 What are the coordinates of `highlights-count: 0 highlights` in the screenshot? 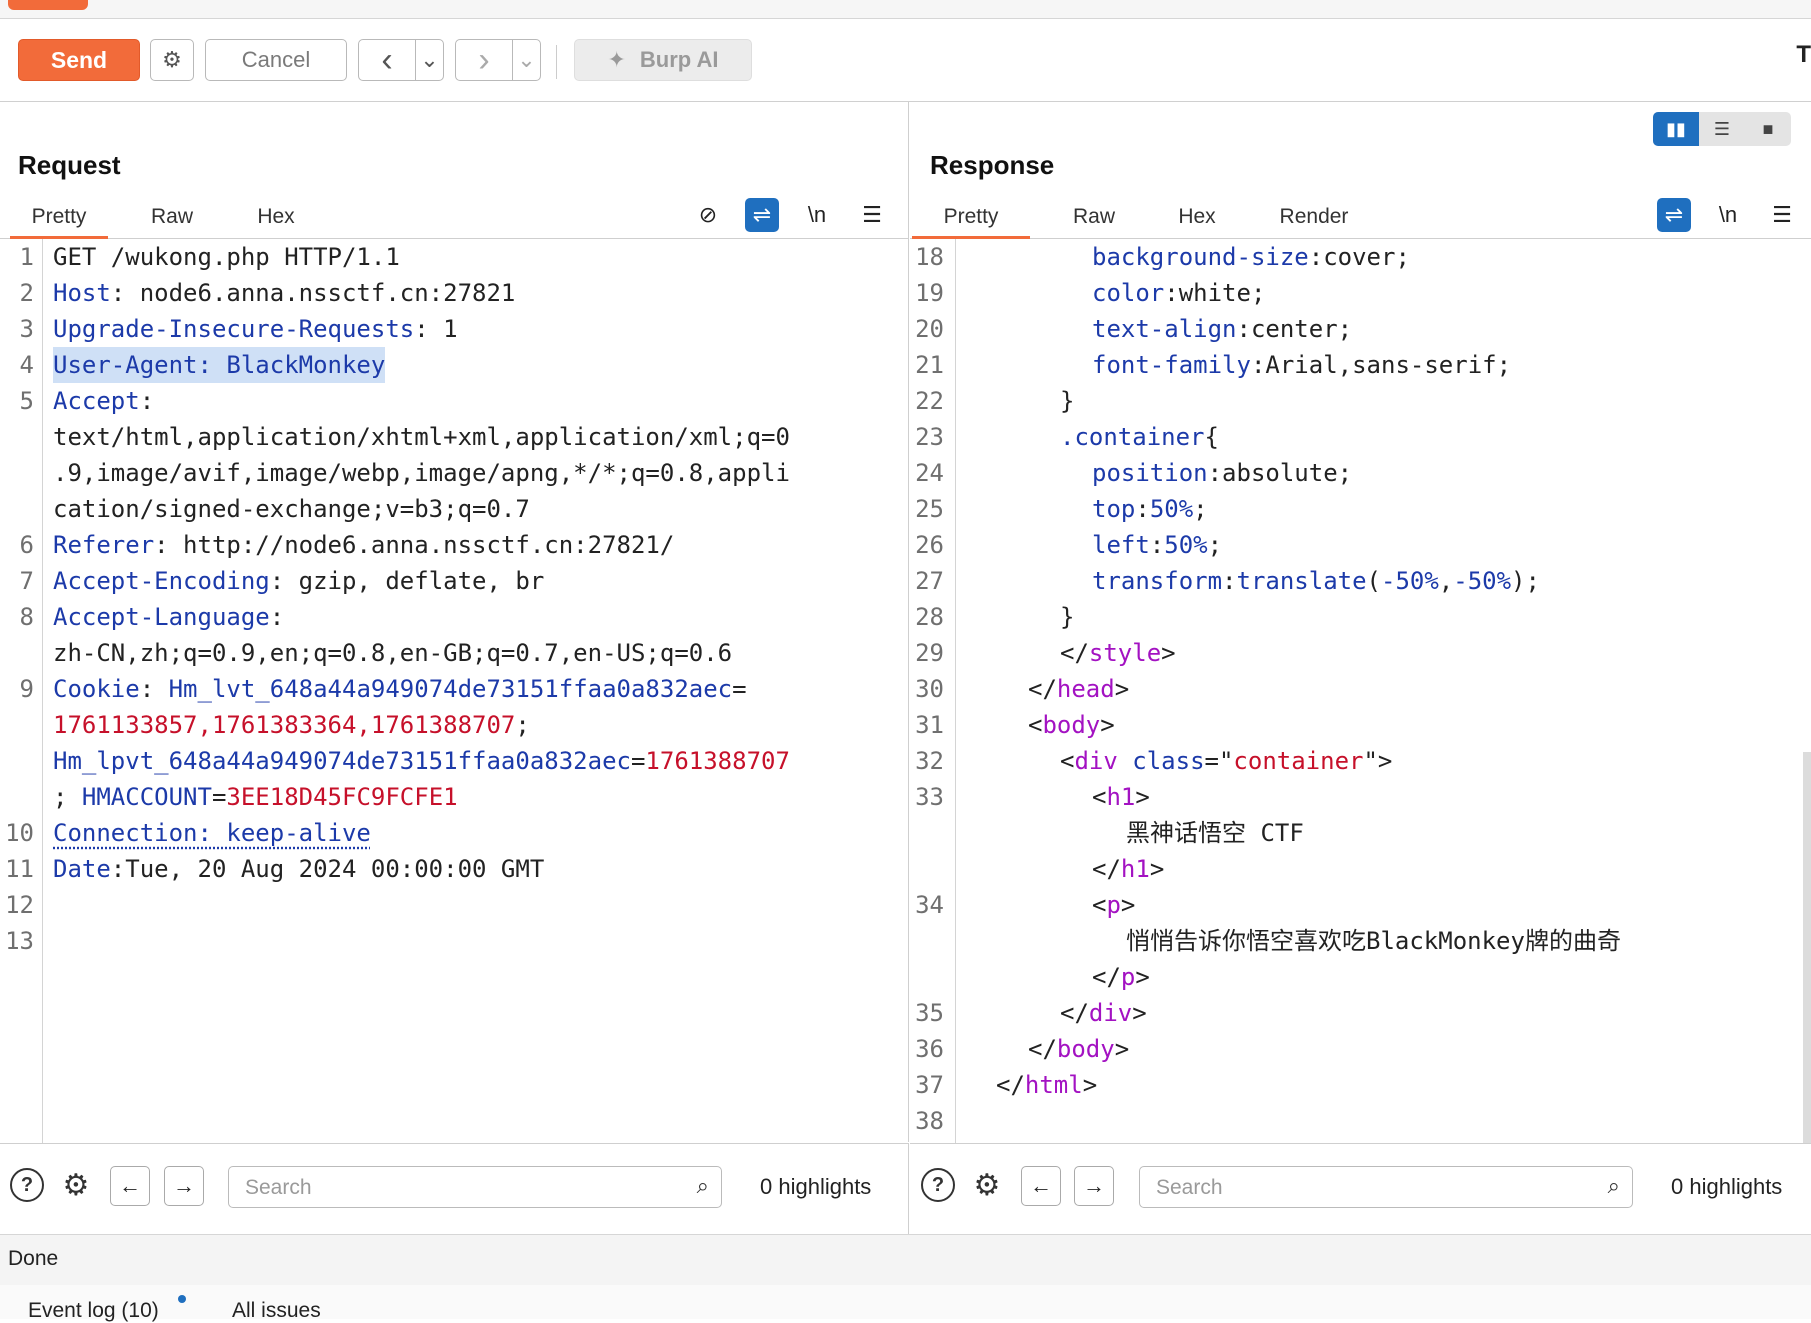 It's located at (816, 1186).